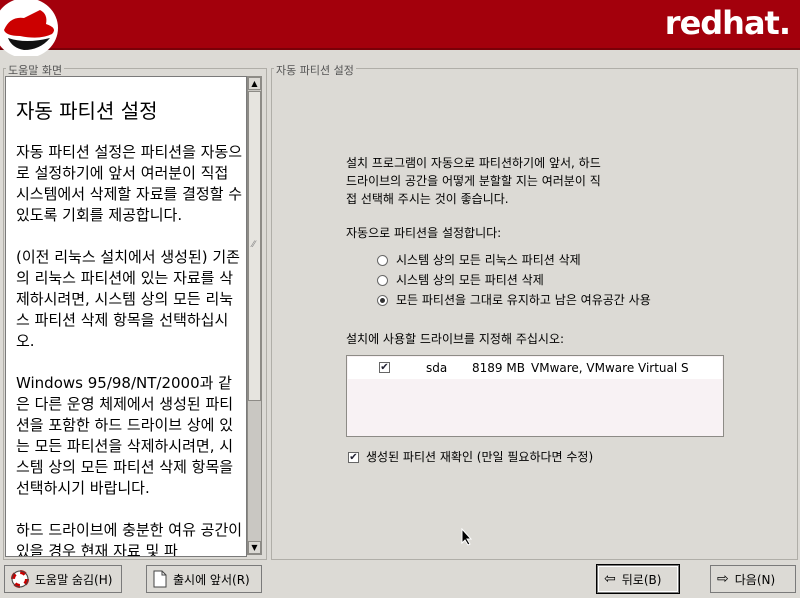 The image size is (800, 598). What do you see at coordinates (29, 28) in the screenshot?
I see `redhat-shadowman-logo` at bounding box center [29, 28].